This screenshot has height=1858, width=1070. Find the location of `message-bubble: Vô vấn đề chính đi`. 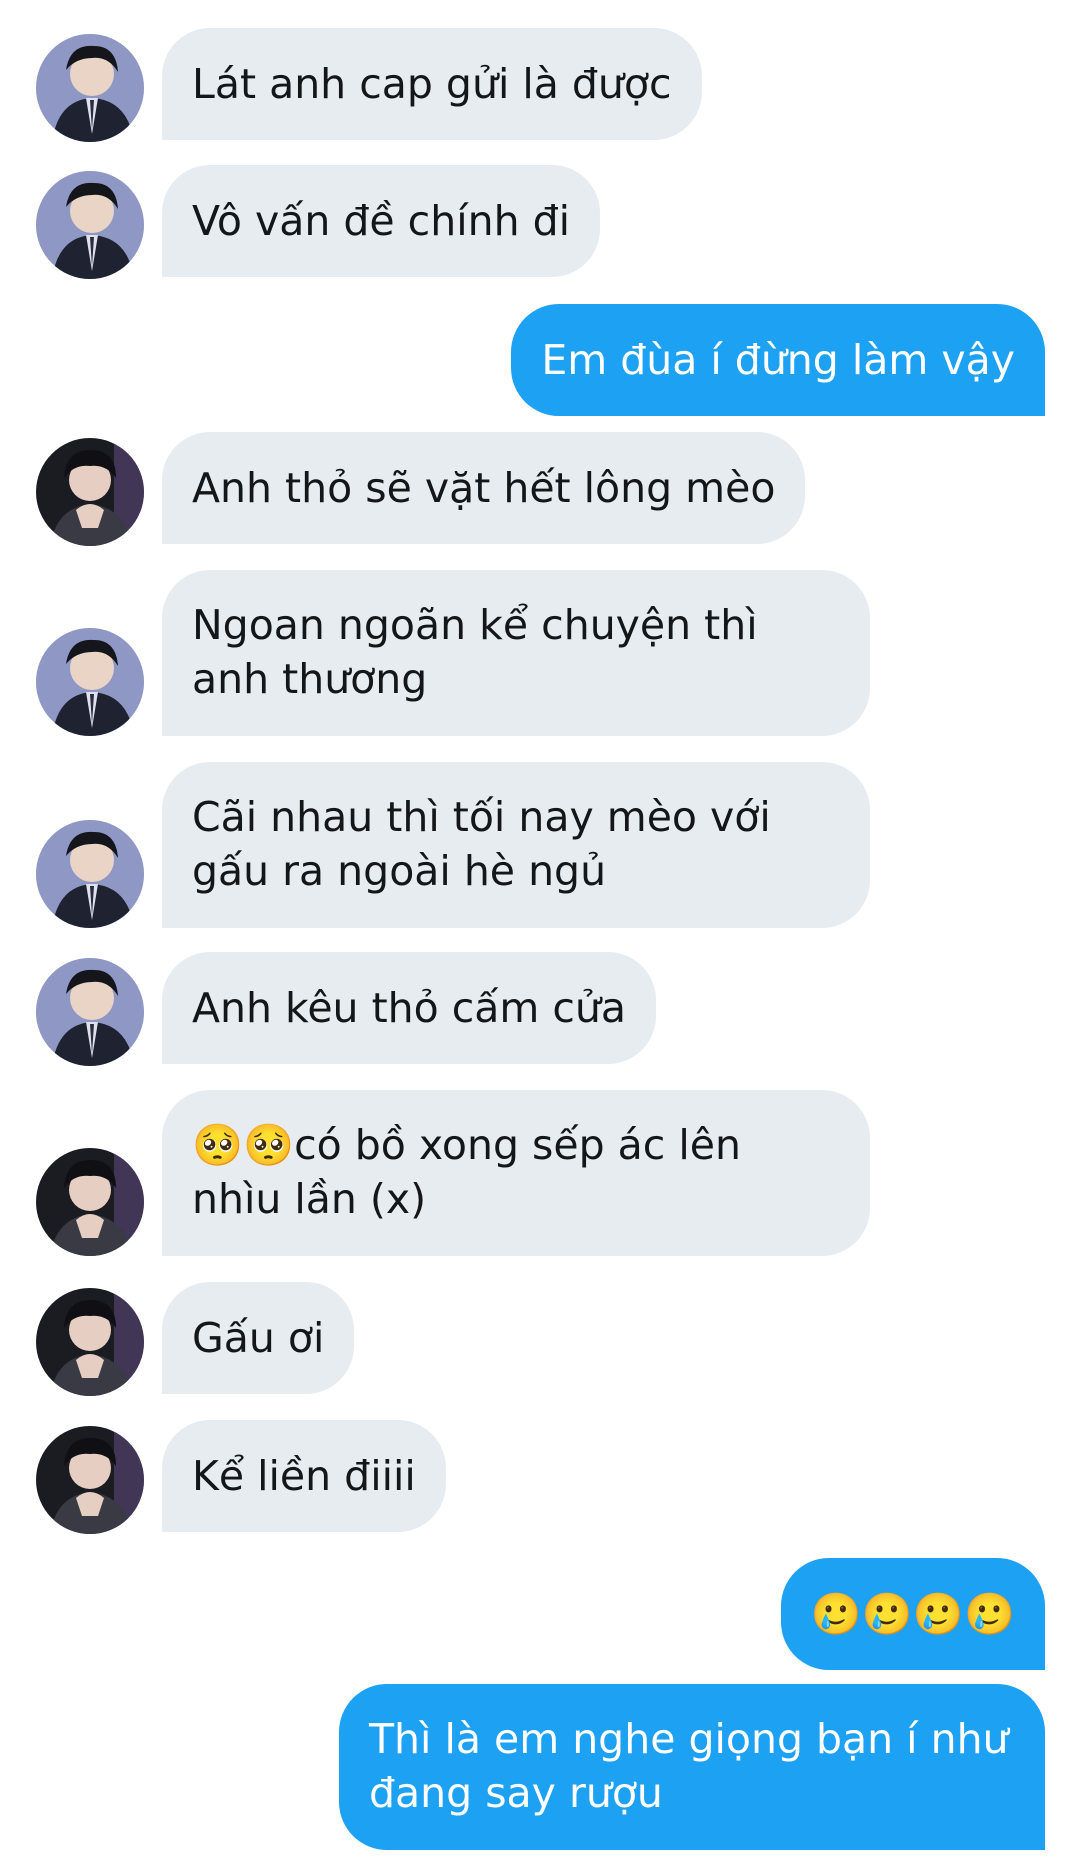

message-bubble: Vô vấn đề chính đi is located at coordinates (381, 221).